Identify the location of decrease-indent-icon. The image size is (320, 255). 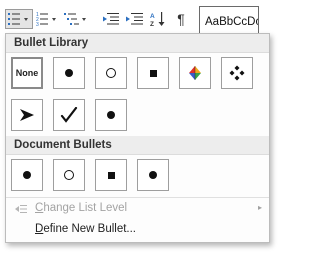
(111, 19).